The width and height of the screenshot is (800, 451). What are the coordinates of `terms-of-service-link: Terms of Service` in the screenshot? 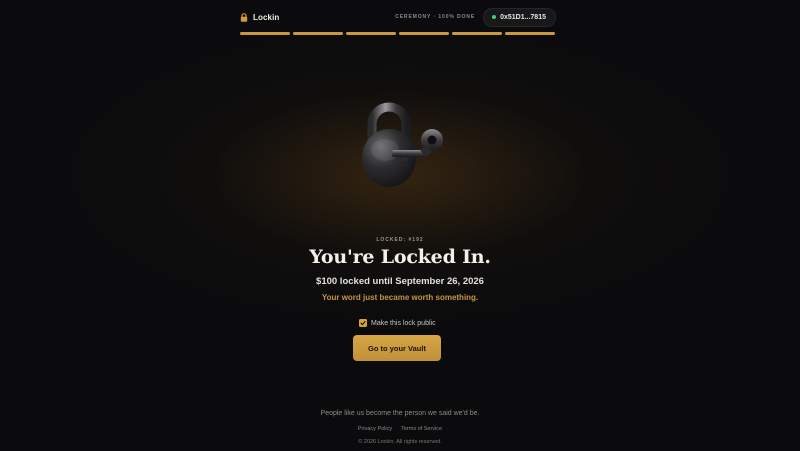 It's located at (421, 429).